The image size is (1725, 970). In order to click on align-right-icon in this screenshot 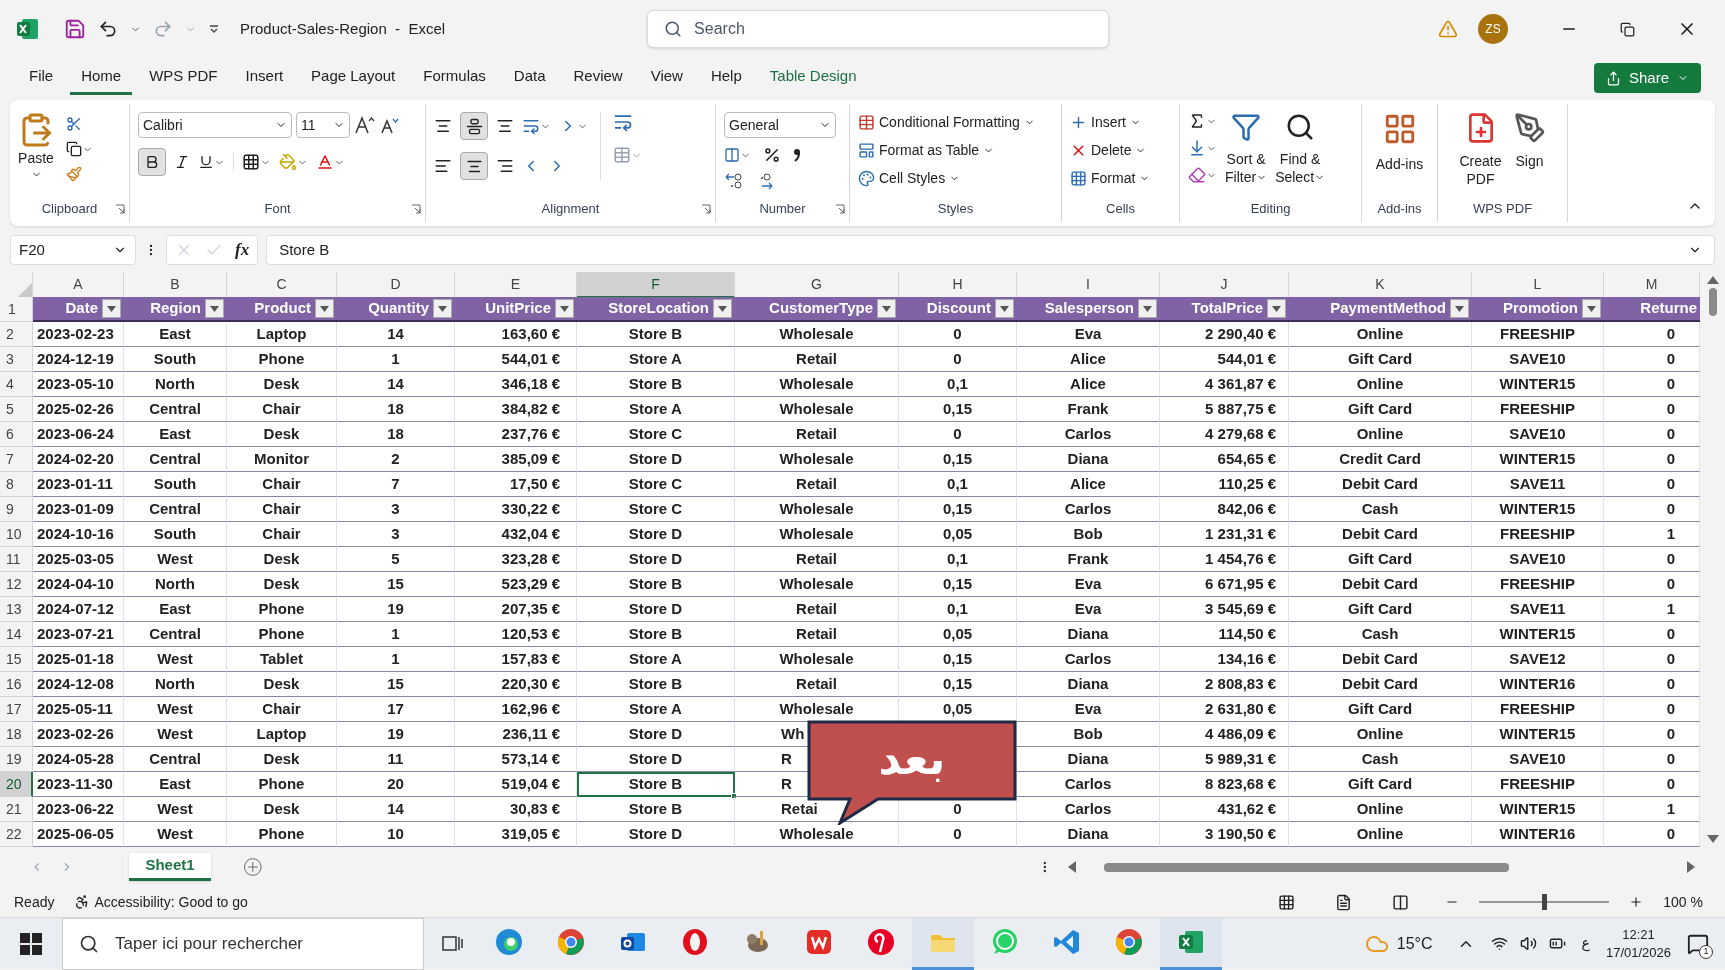, I will do `click(505, 166)`.